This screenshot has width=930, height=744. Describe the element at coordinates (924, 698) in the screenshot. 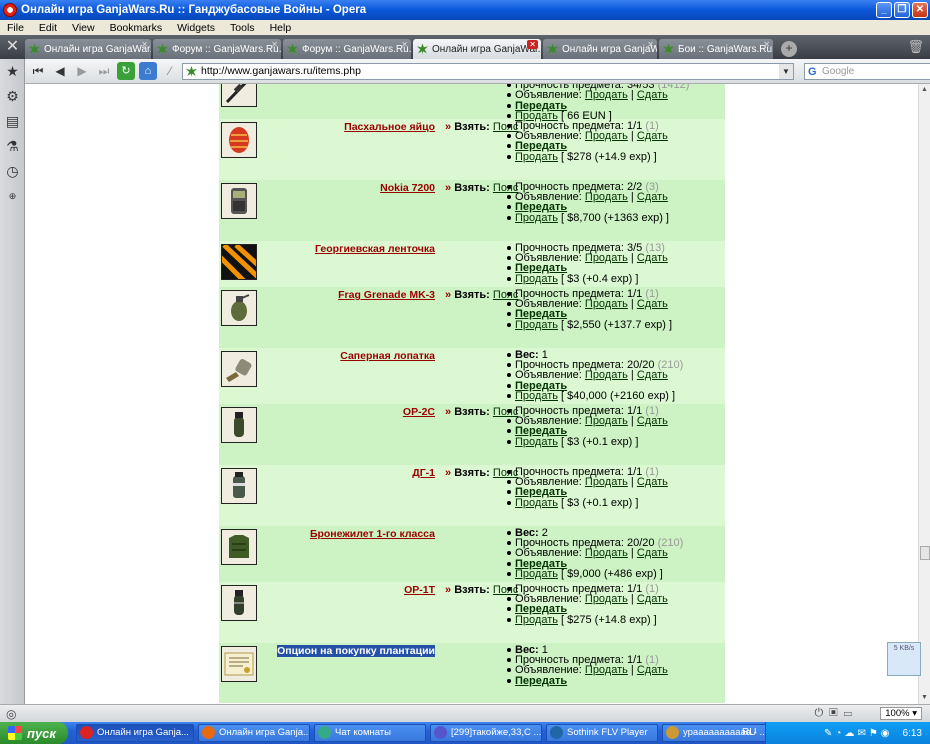

I see `scroll-down-icon: ▼` at that location.